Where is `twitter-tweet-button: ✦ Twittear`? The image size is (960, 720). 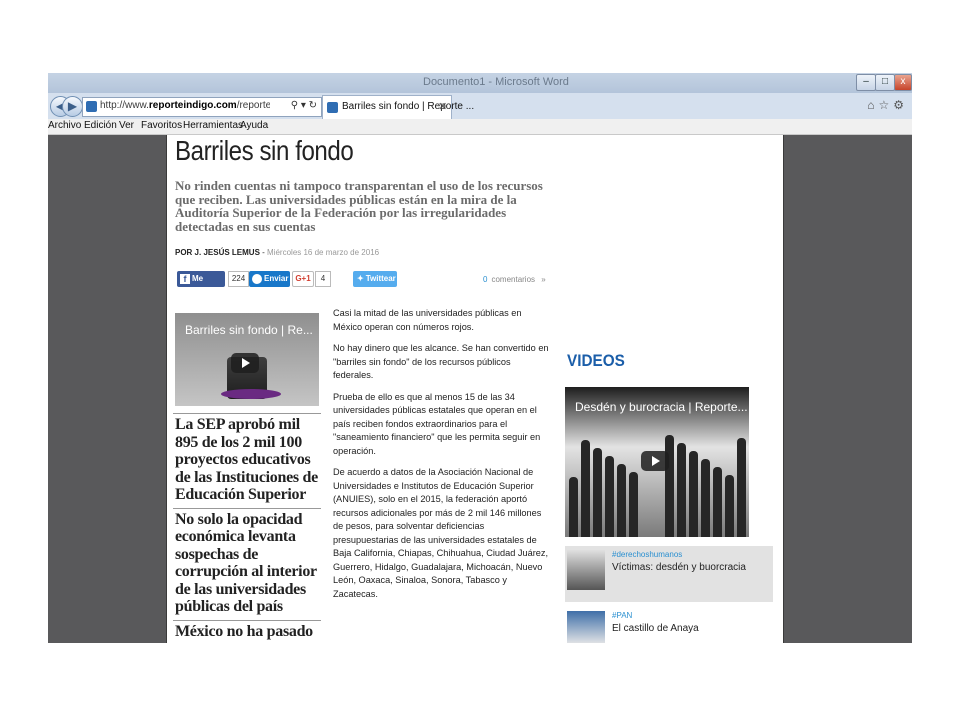 twitter-tweet-button: ✦ Twittear is located at coordinates (375, 279).